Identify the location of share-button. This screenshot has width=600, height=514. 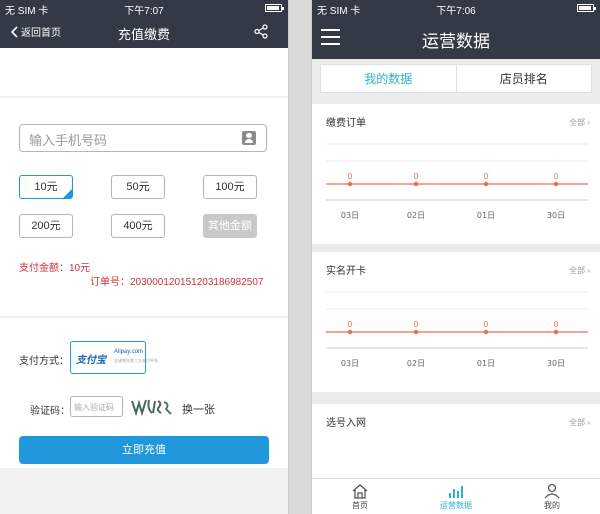
(261, 34).